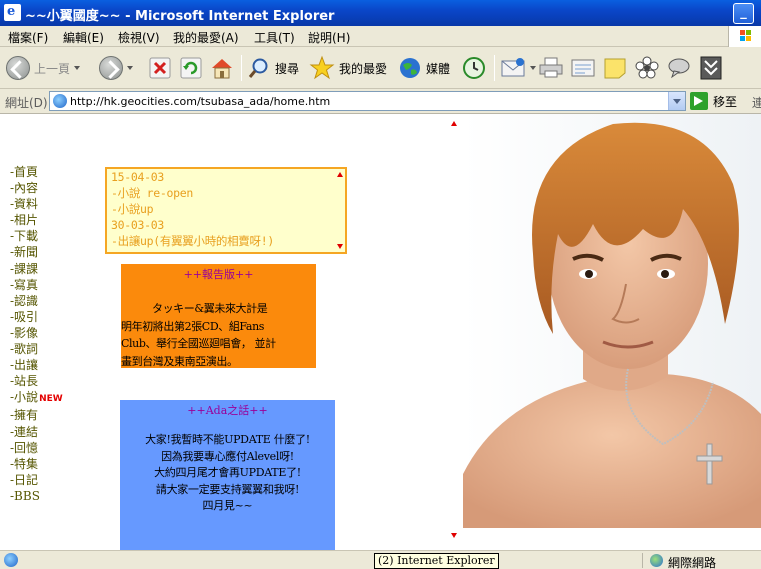 The width and height of the screenshot is (761, 569). What do you see at coordinates (533, 68) in the screenshot?
I see `chevron-down-icon` at bounding box center [533, 68].